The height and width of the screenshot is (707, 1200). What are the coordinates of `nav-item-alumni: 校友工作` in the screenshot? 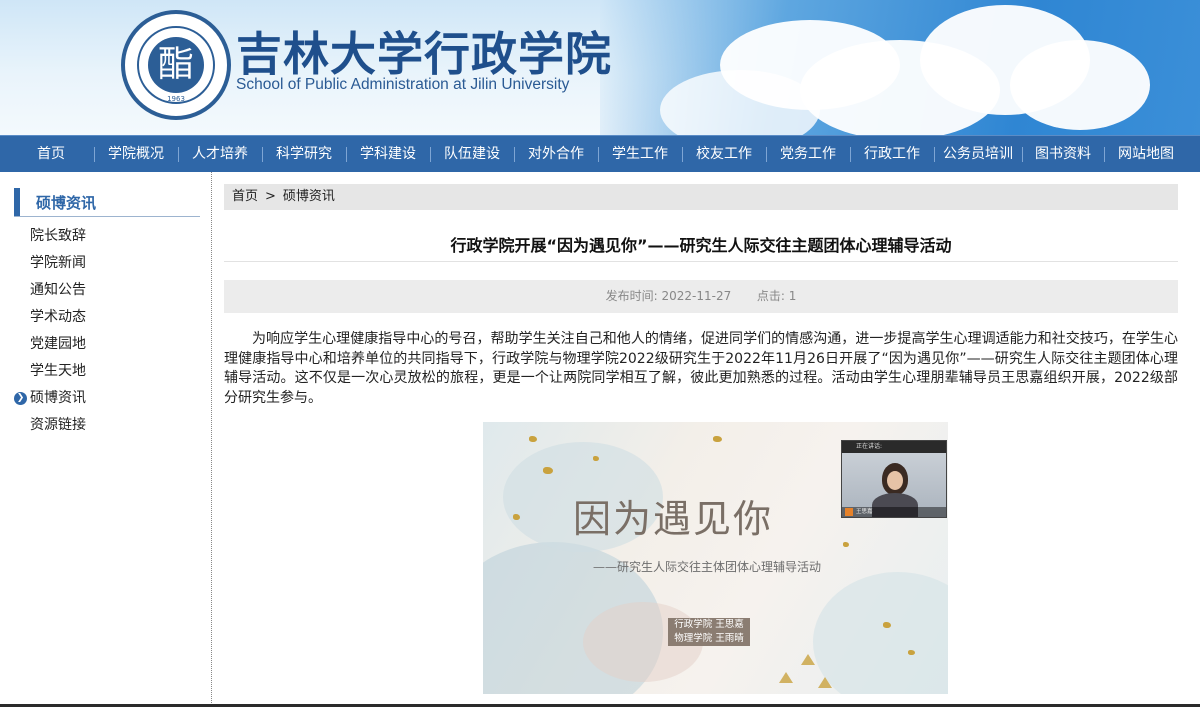 It's located at (724, 154).